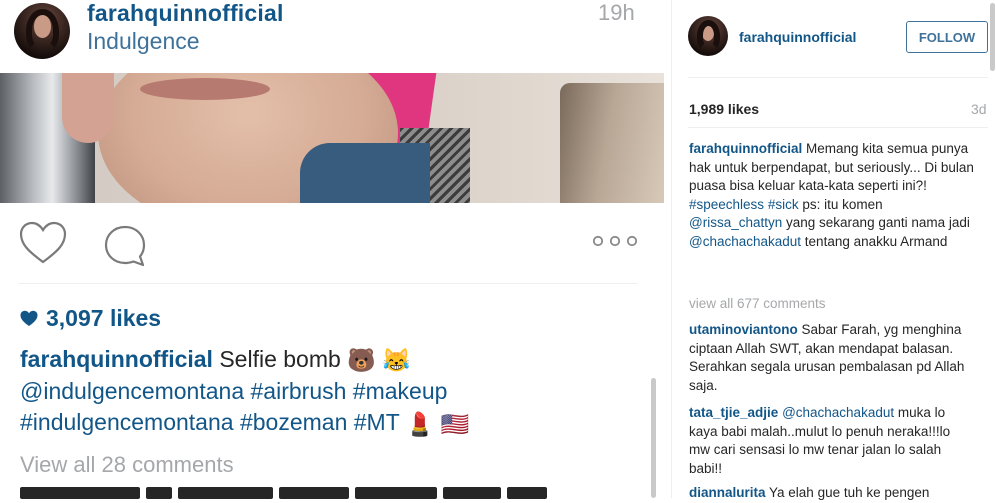  Describe the element at coordinates (616, 12) in the screenshot. I see `post-timestamp: 19h` at that location.